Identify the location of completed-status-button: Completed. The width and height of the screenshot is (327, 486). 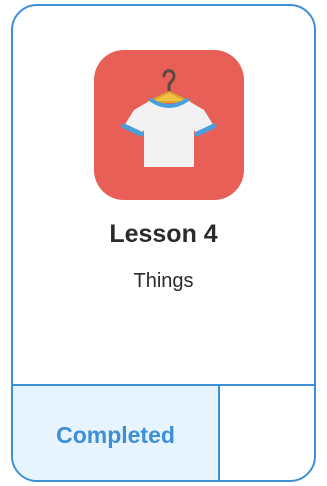
(116, 433).